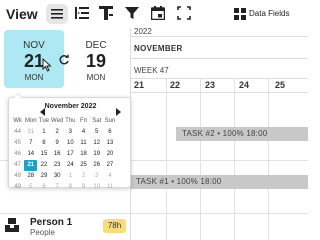  What do you see at coordinates (110, 121) in the screenshot?
I see `calendar-header: Sun` at bounding box center [110, 121].